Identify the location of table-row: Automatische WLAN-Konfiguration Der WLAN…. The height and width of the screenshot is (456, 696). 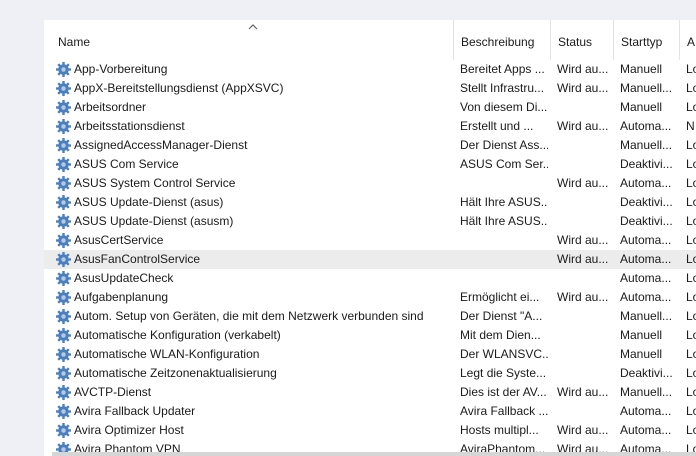
(370, 354).